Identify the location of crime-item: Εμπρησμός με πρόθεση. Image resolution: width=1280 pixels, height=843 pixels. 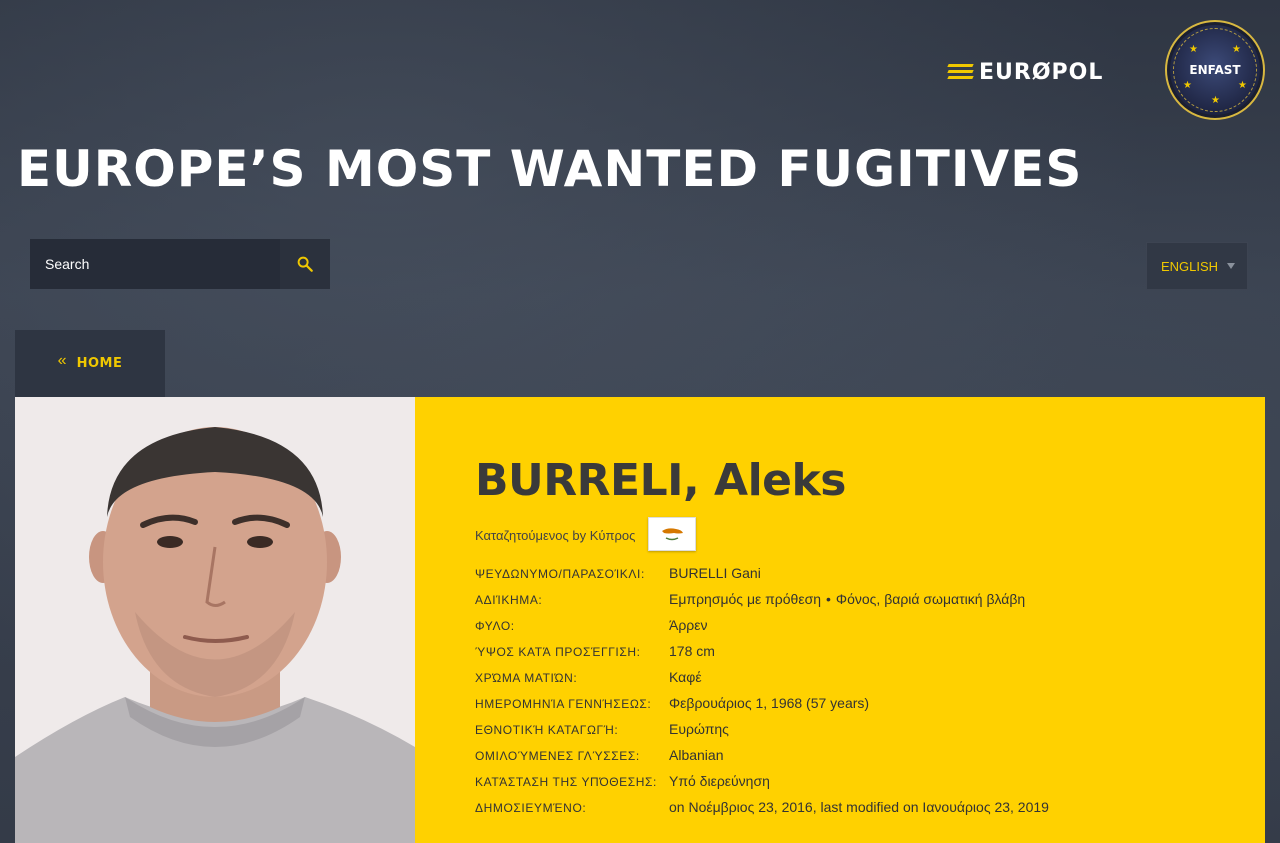
(745, 599).